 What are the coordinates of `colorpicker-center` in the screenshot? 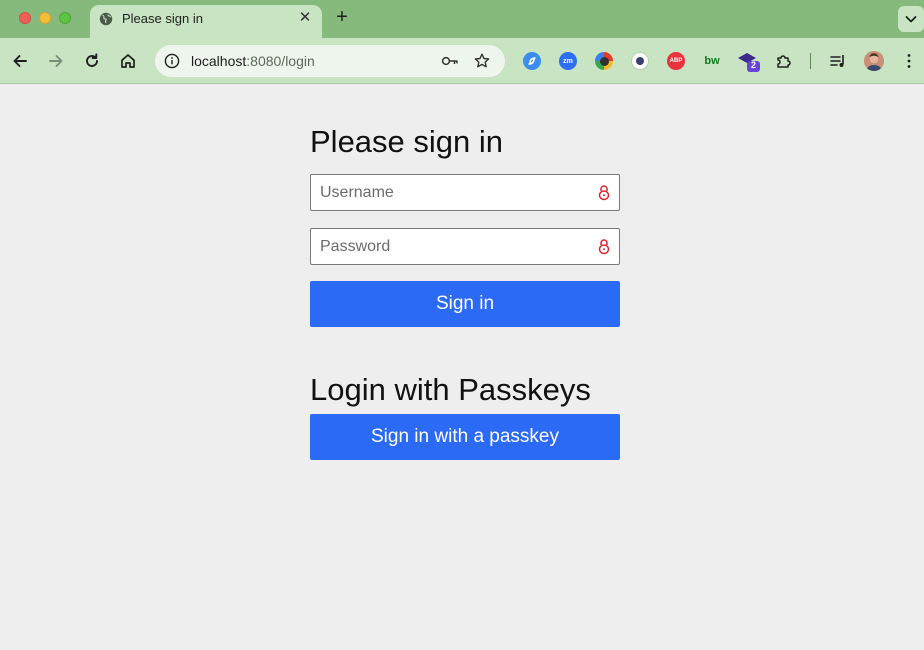 It's located at (604, 61).